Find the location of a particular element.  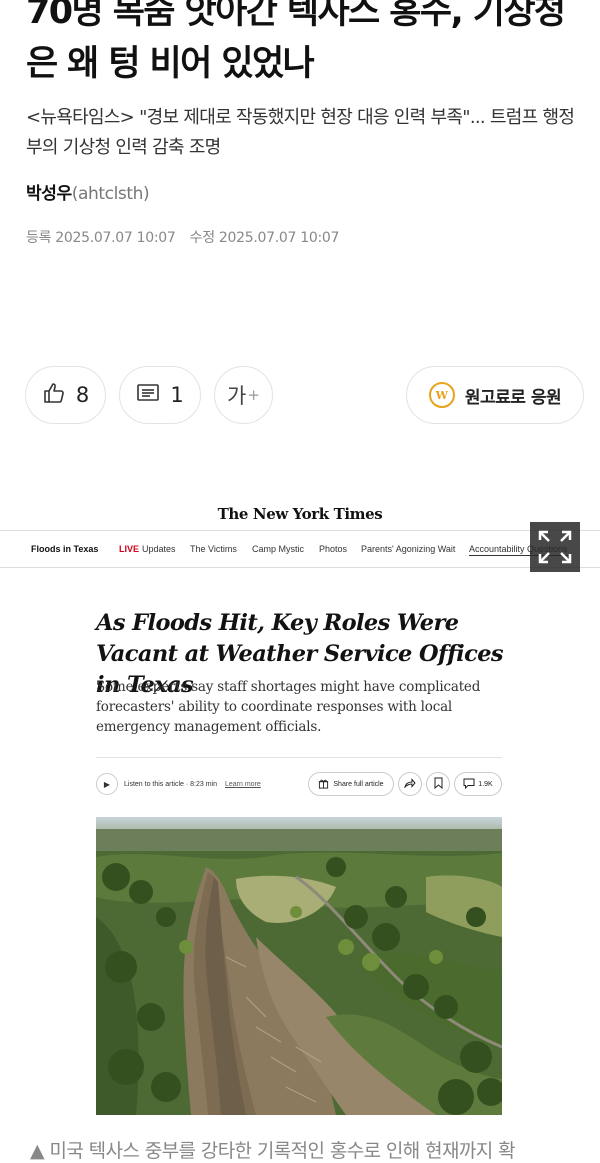

nyt-share-pill: Share full article is located at coordinates (351, 784).